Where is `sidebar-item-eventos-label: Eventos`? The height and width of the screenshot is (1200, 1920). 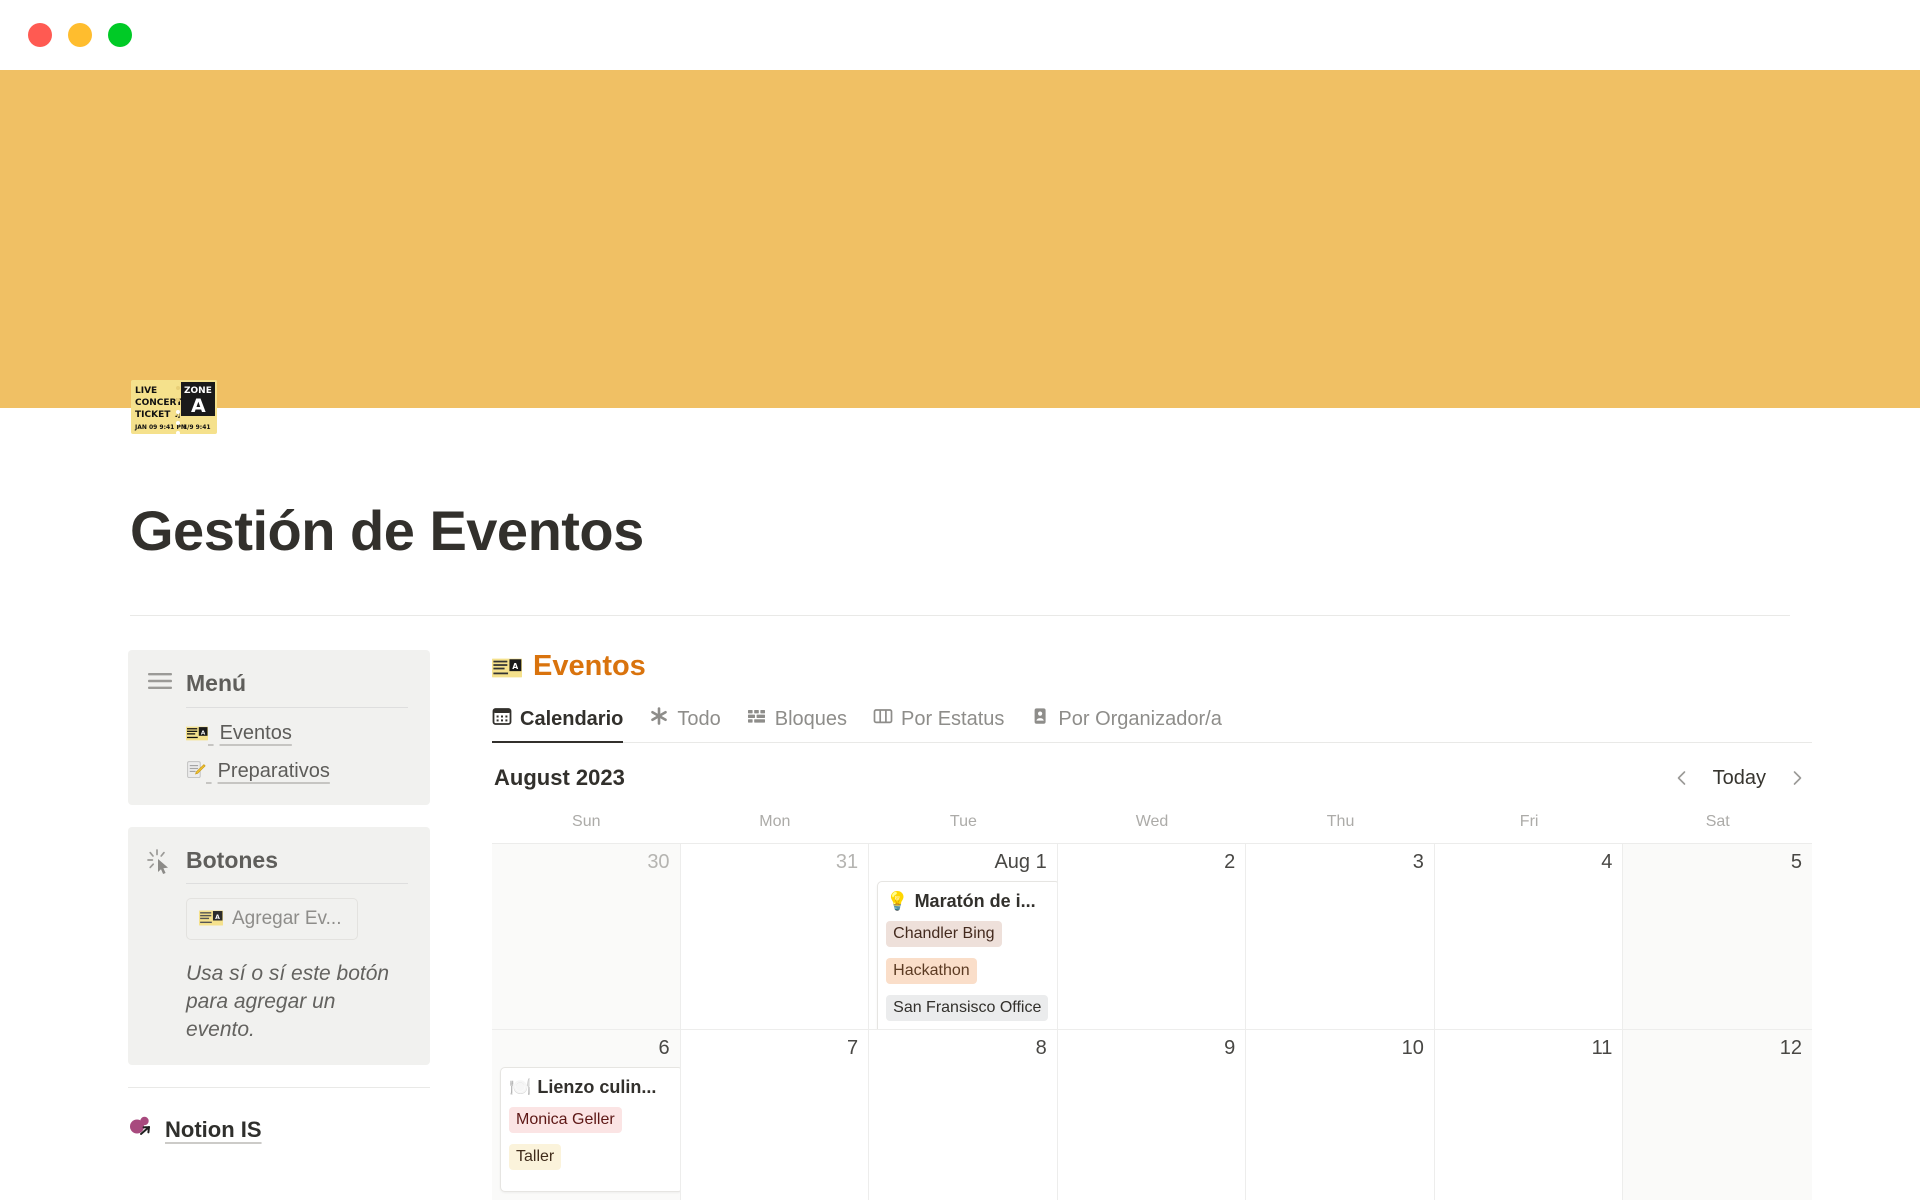
sidebar-item-eventos-label: Eventos is located at coordinates (255, 732).